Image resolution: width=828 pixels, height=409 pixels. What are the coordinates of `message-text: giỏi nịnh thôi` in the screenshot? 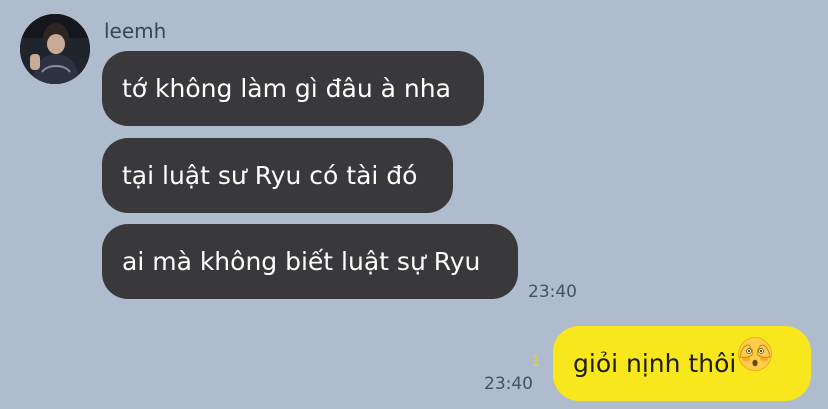 It's located at (655, 363).